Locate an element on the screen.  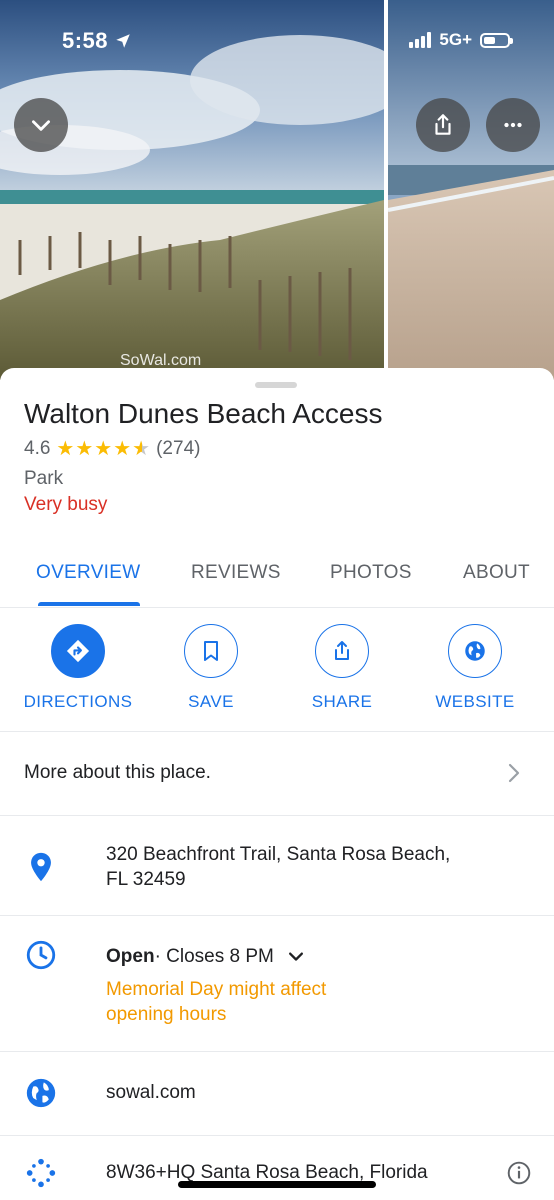
tab-about: ABOUT is located at coordinates (496, 573).